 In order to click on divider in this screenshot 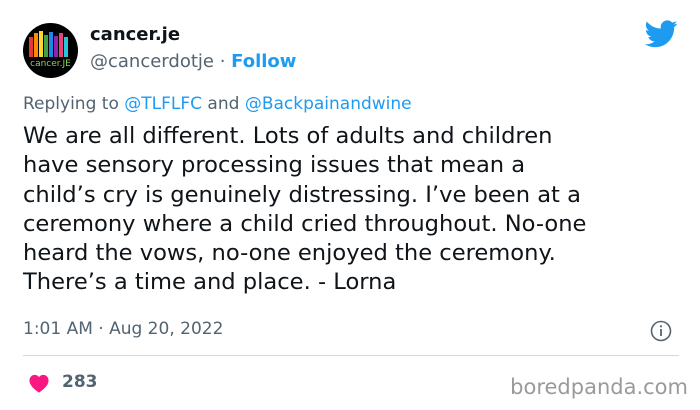, I will do `click(351, 355)`.